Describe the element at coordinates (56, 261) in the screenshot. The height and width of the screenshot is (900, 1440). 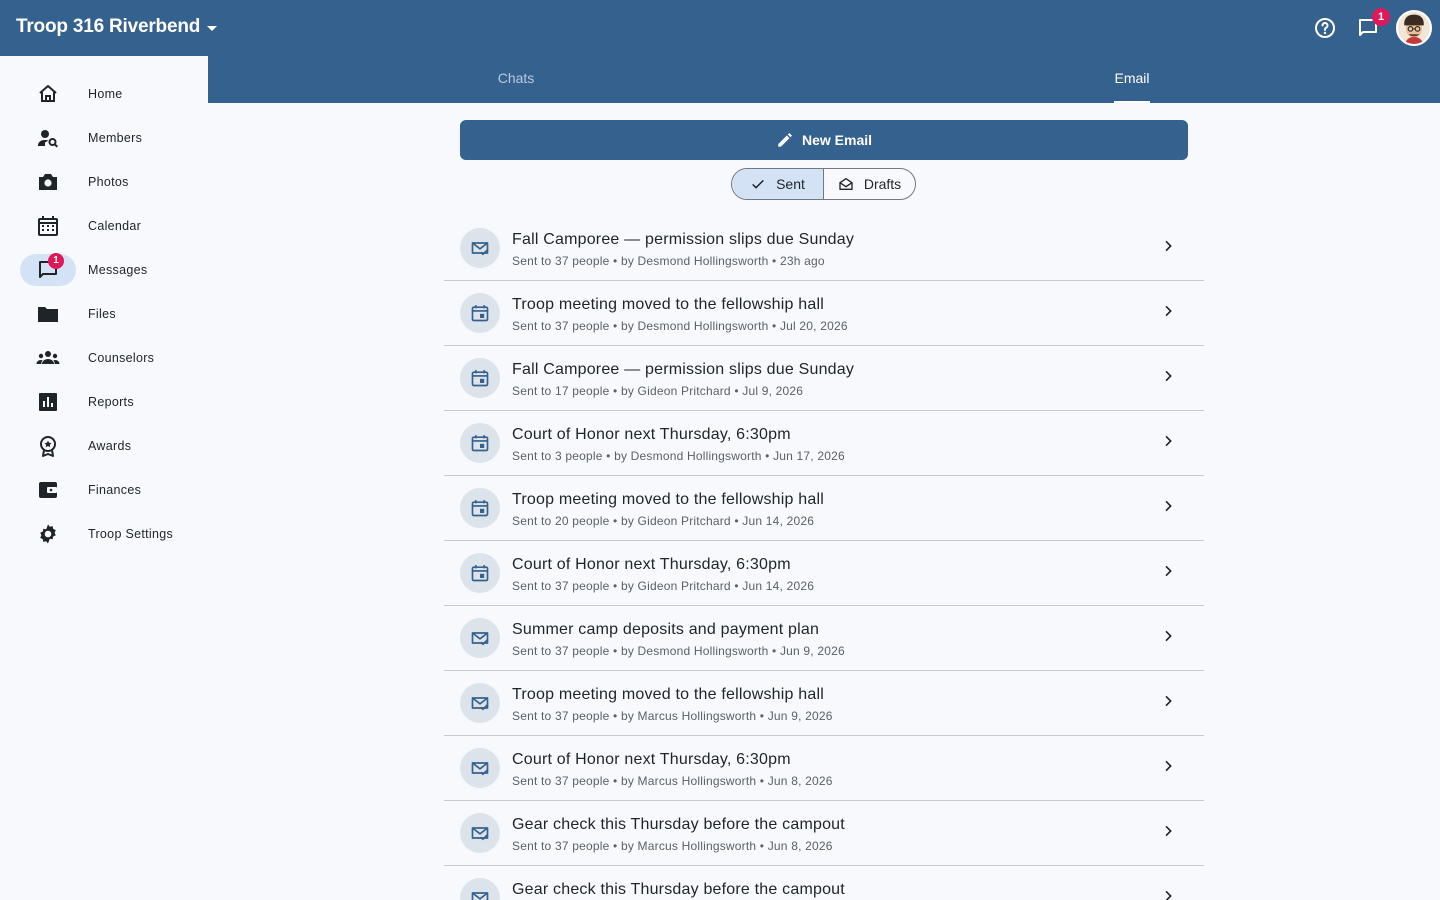
I see `messages-badge: 1` at that location.